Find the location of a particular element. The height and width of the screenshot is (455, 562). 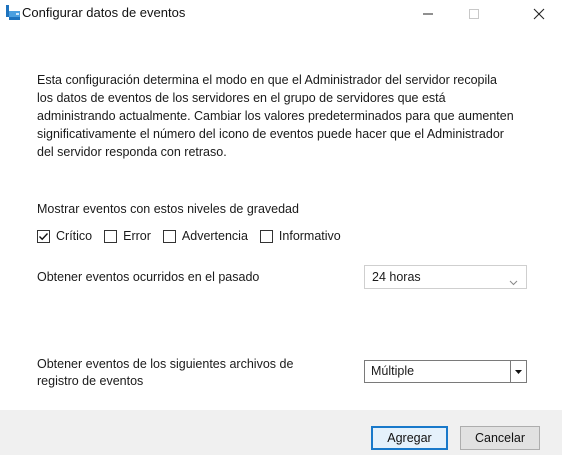

dropdown-arrow-button is located at coordinates (518, 371).